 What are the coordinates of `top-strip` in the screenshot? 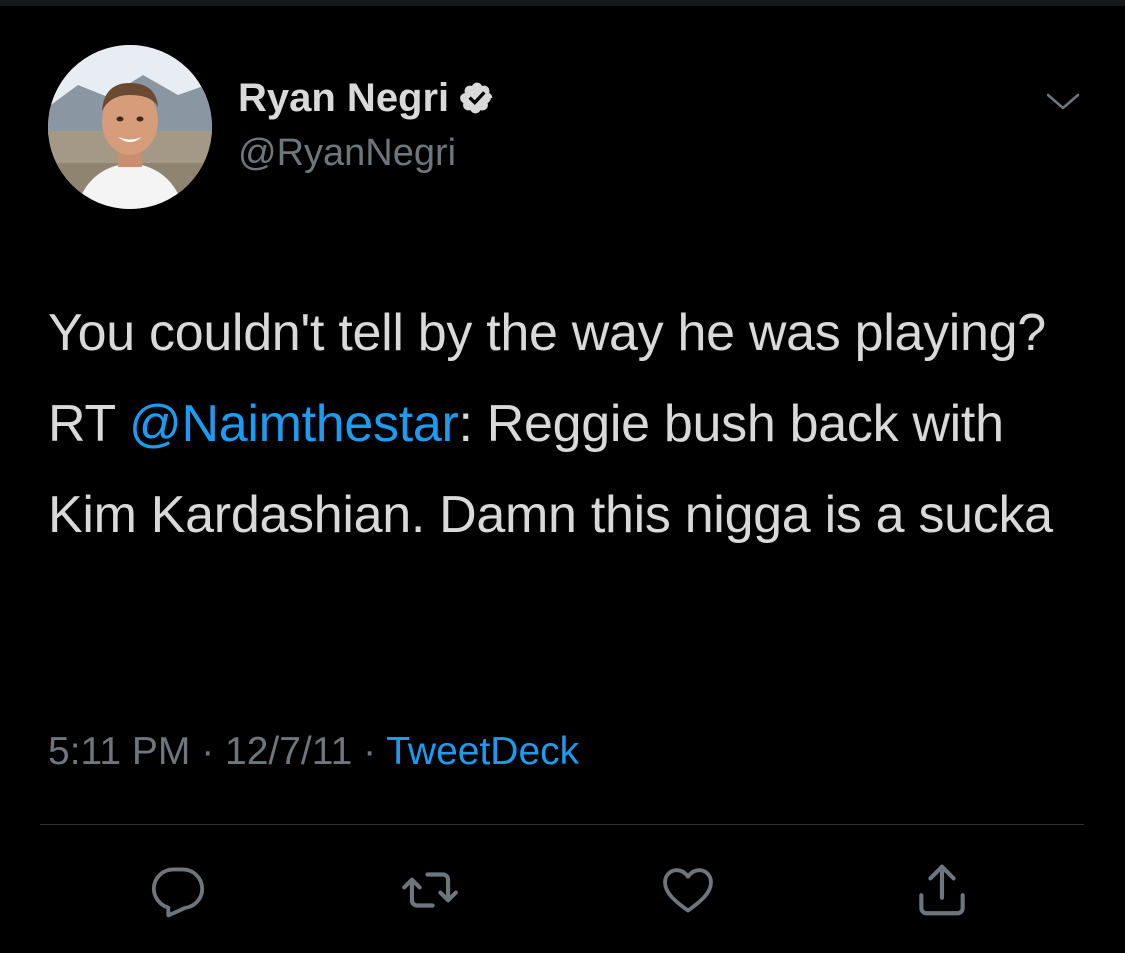 It's located at (562, 3).